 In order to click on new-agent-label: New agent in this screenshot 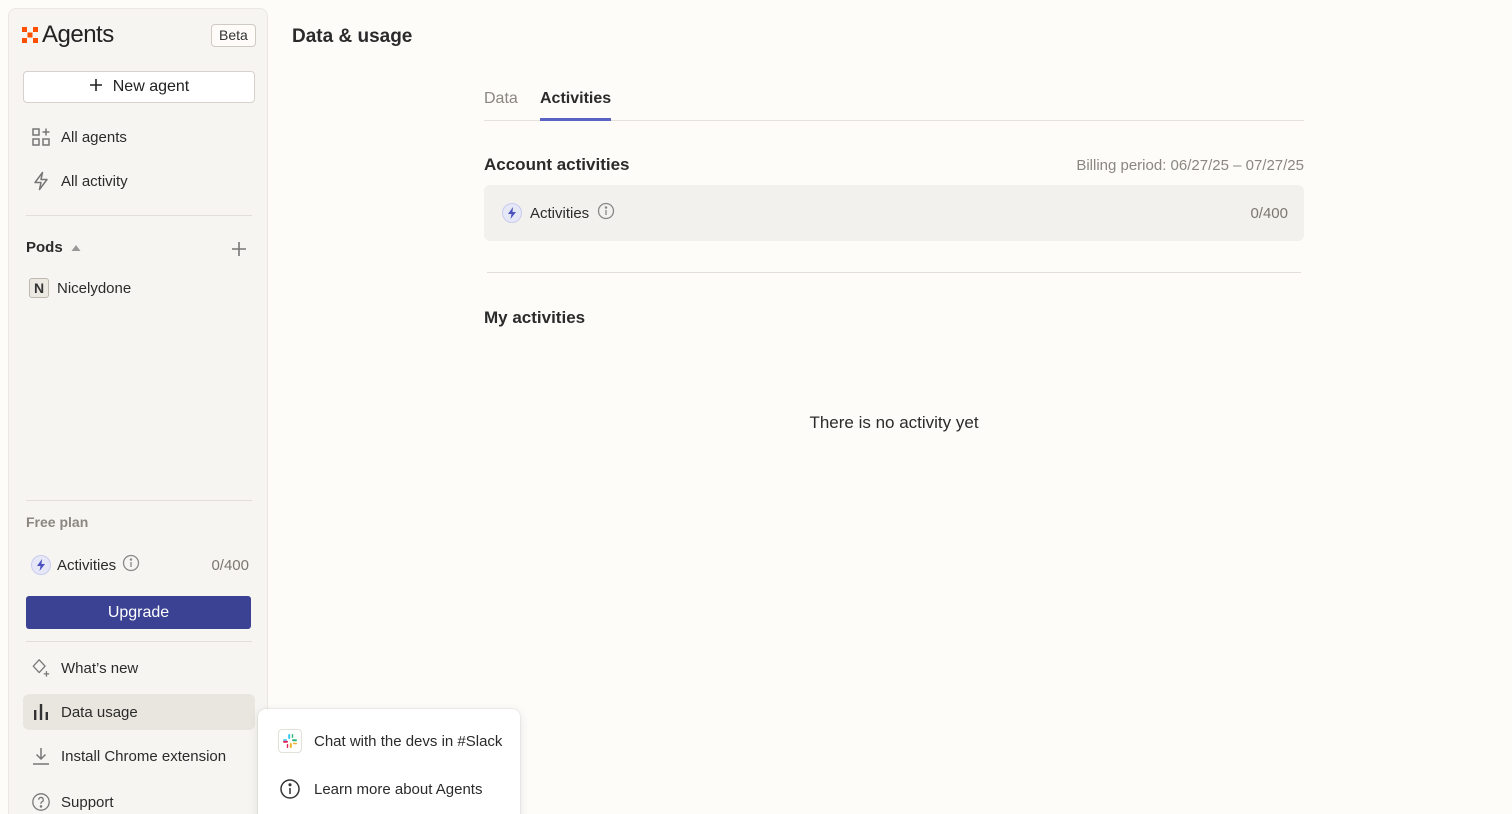, I will do `click(151, 86)`.